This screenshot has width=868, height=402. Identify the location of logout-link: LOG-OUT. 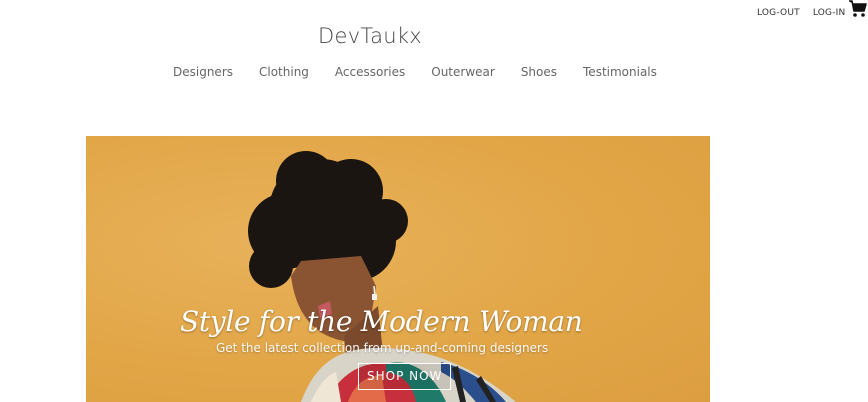
(778, 13).